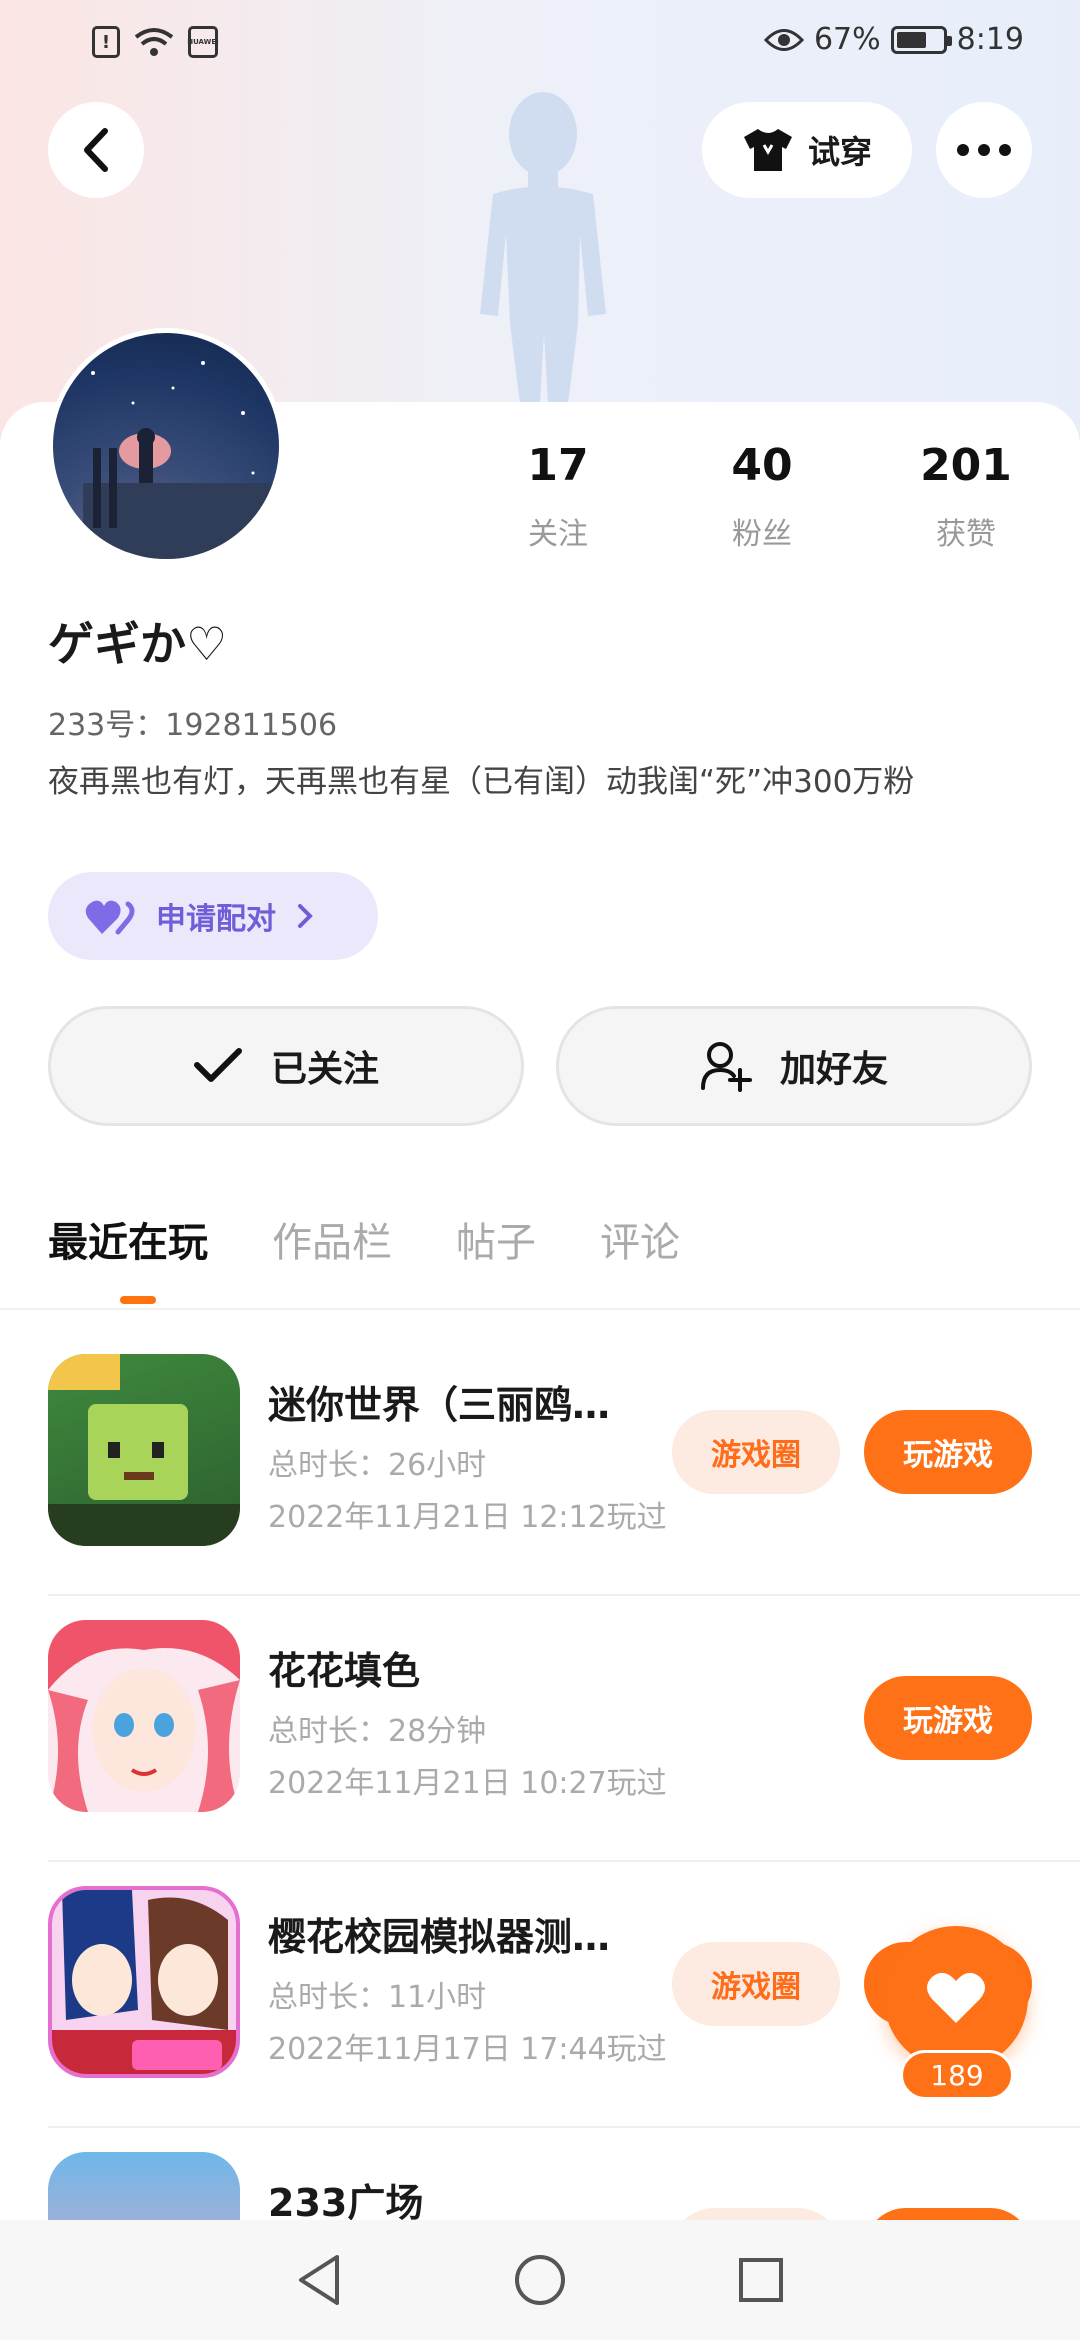 This screenshot has height=2340, width=1080. What do you see at coordinates (128, 1239) in the screenshot?
I see `tab-recently-played: 最近在玩` at bounding box center [128, 1239].